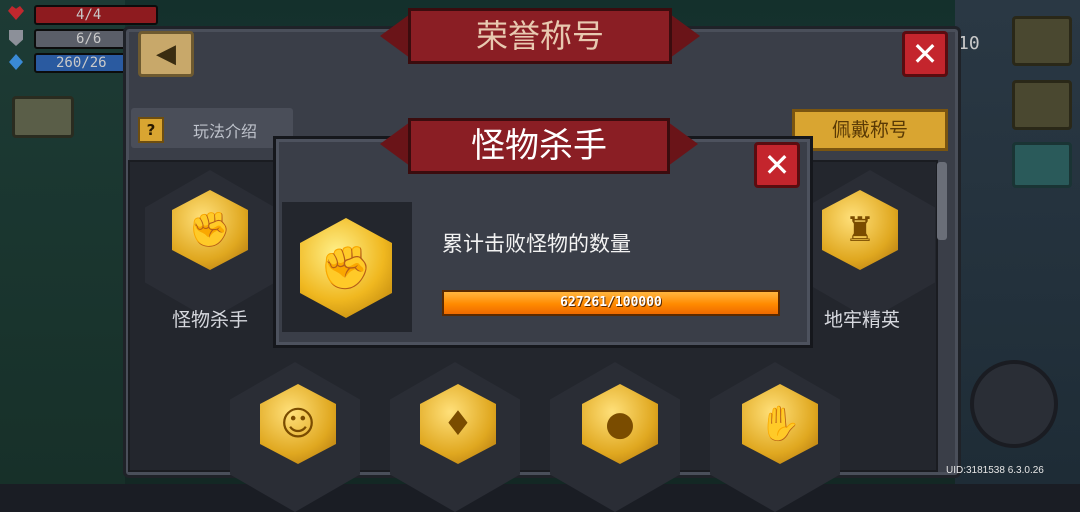  I want to click on hp-bar: 4/4, so click(96, 15).